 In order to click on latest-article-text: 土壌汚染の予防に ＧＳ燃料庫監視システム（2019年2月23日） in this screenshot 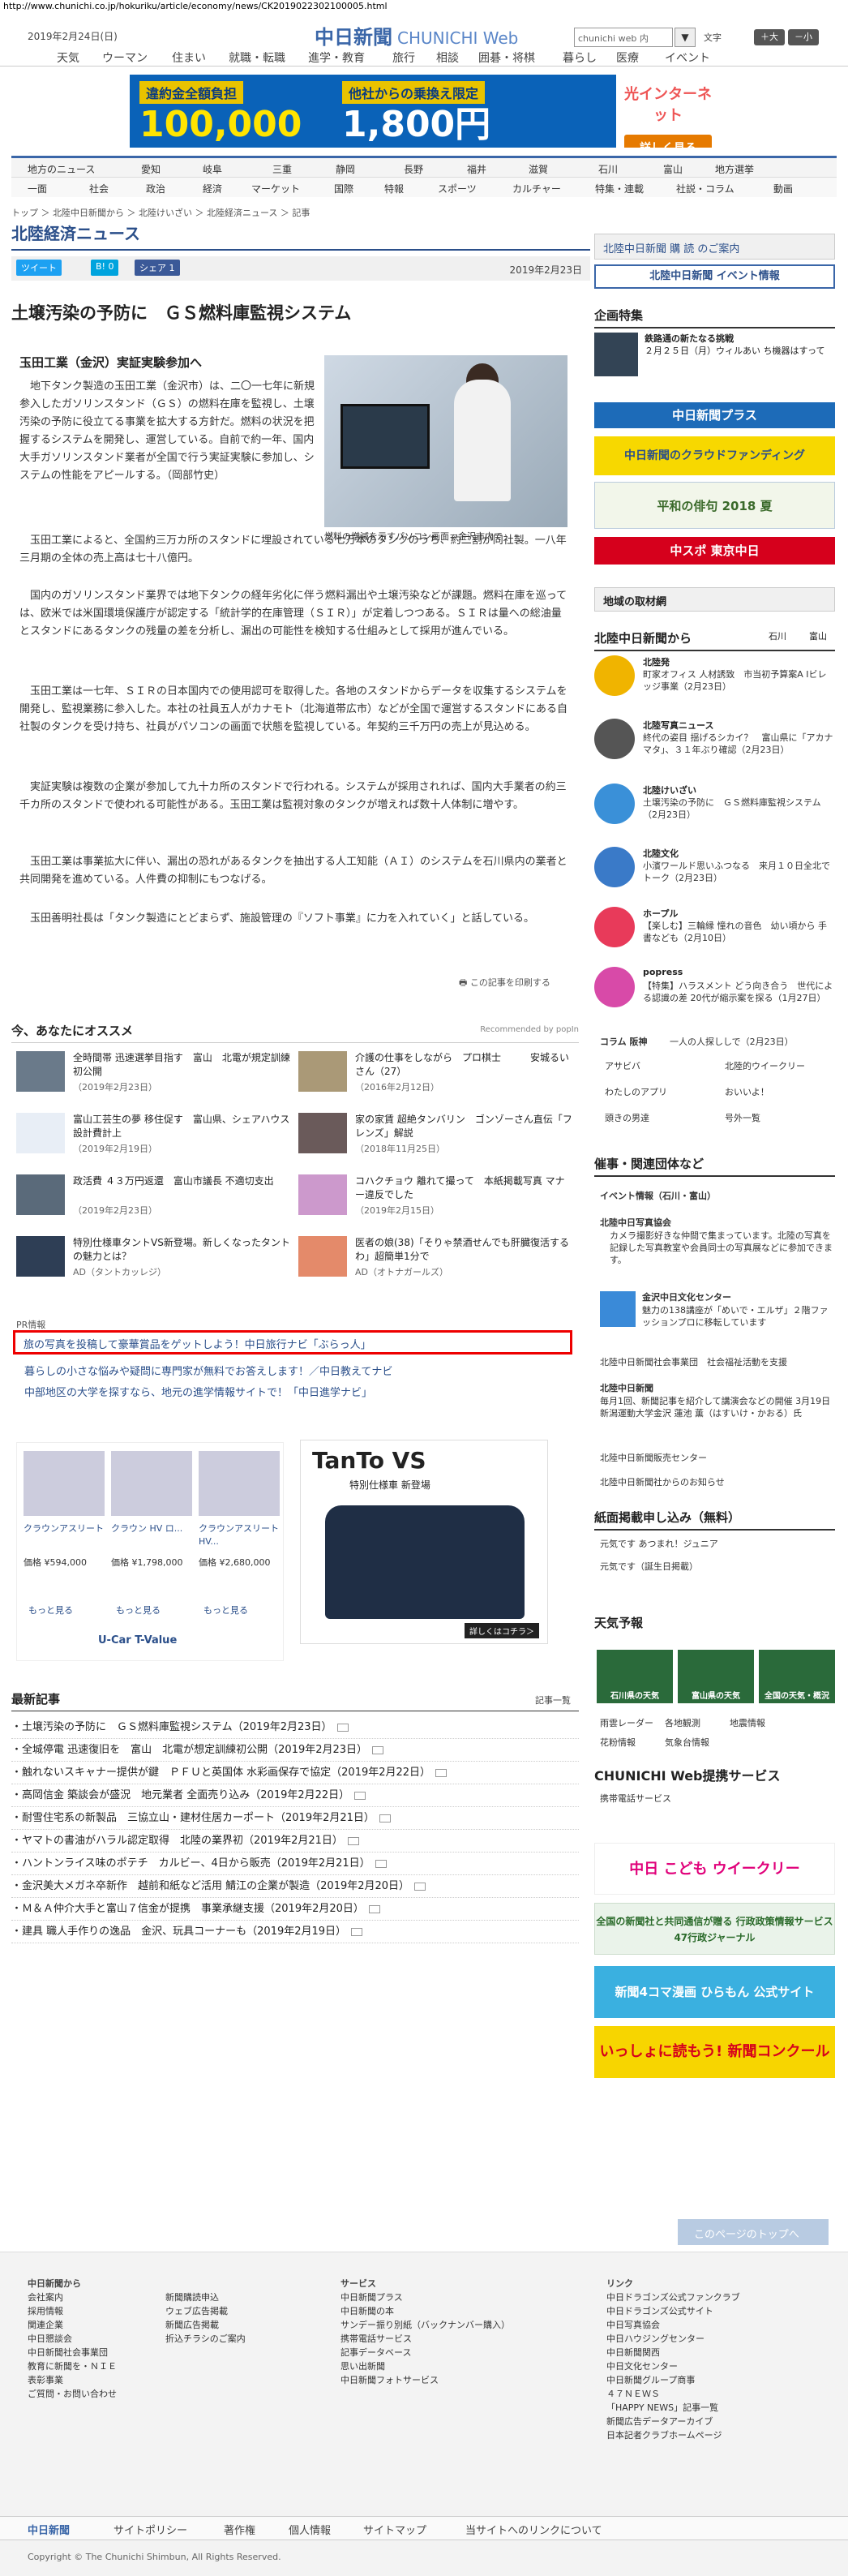, I will do `click(177, 1727)`.